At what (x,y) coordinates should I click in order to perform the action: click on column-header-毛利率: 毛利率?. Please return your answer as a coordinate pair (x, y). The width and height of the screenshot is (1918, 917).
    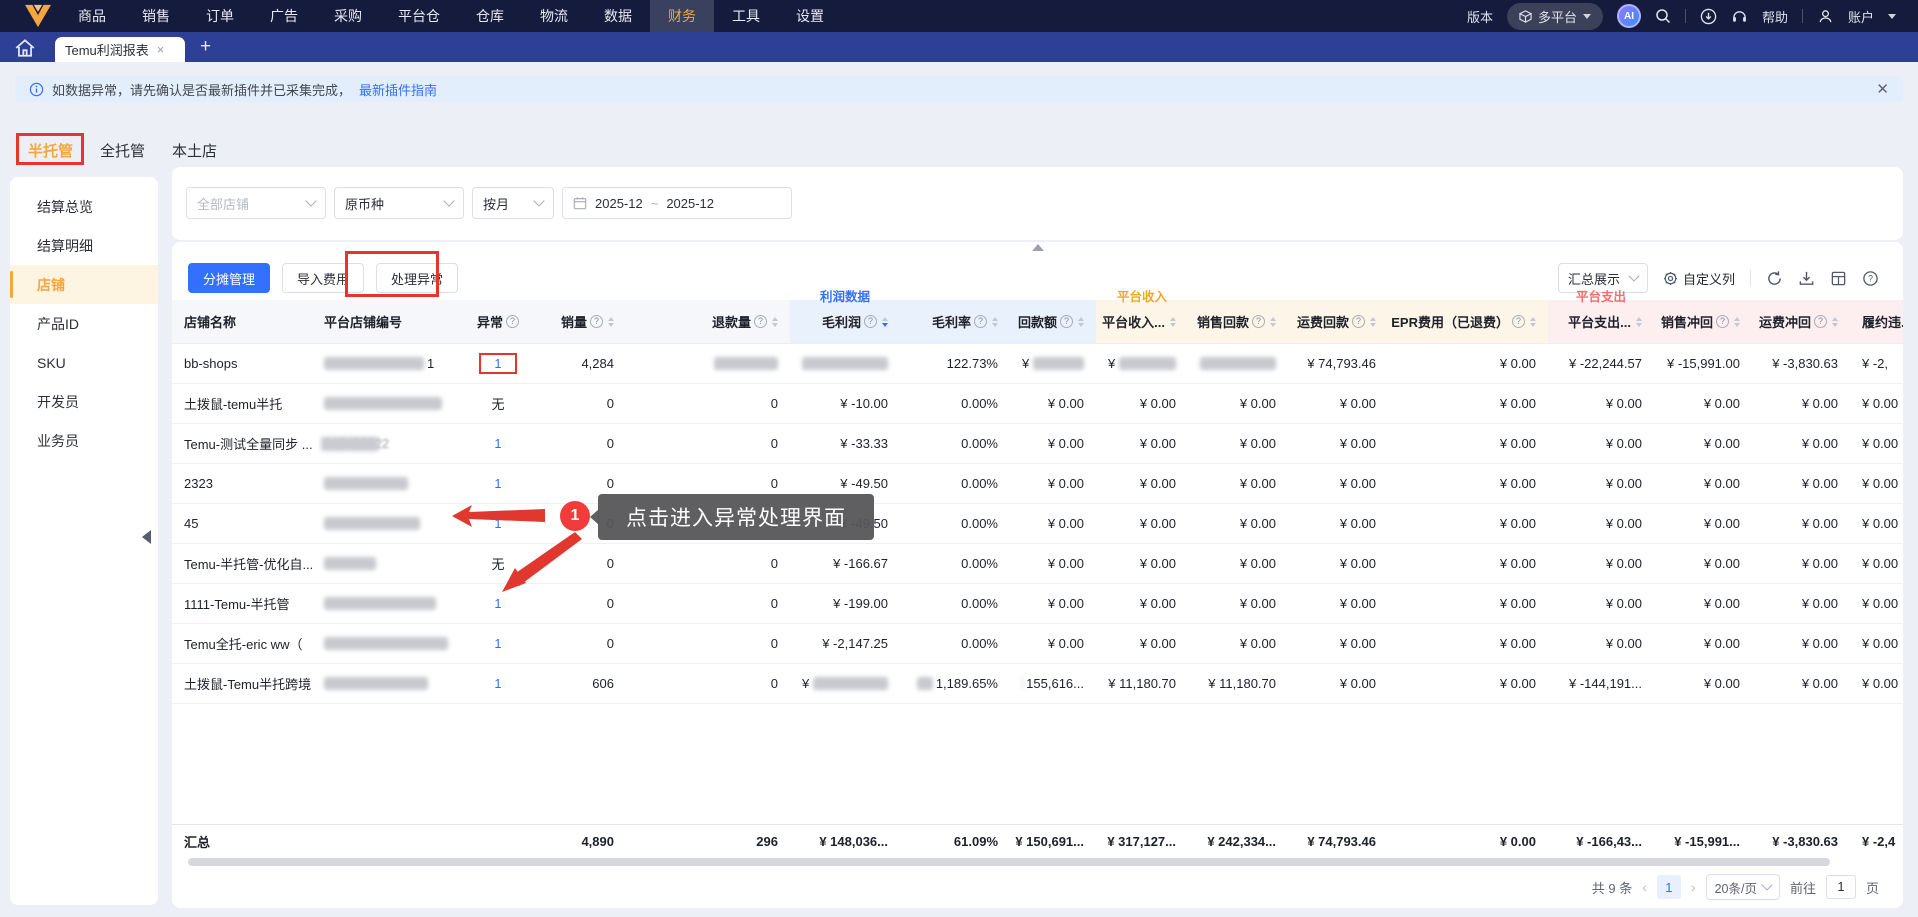
    Looking at the image, I should click on (955, 321).